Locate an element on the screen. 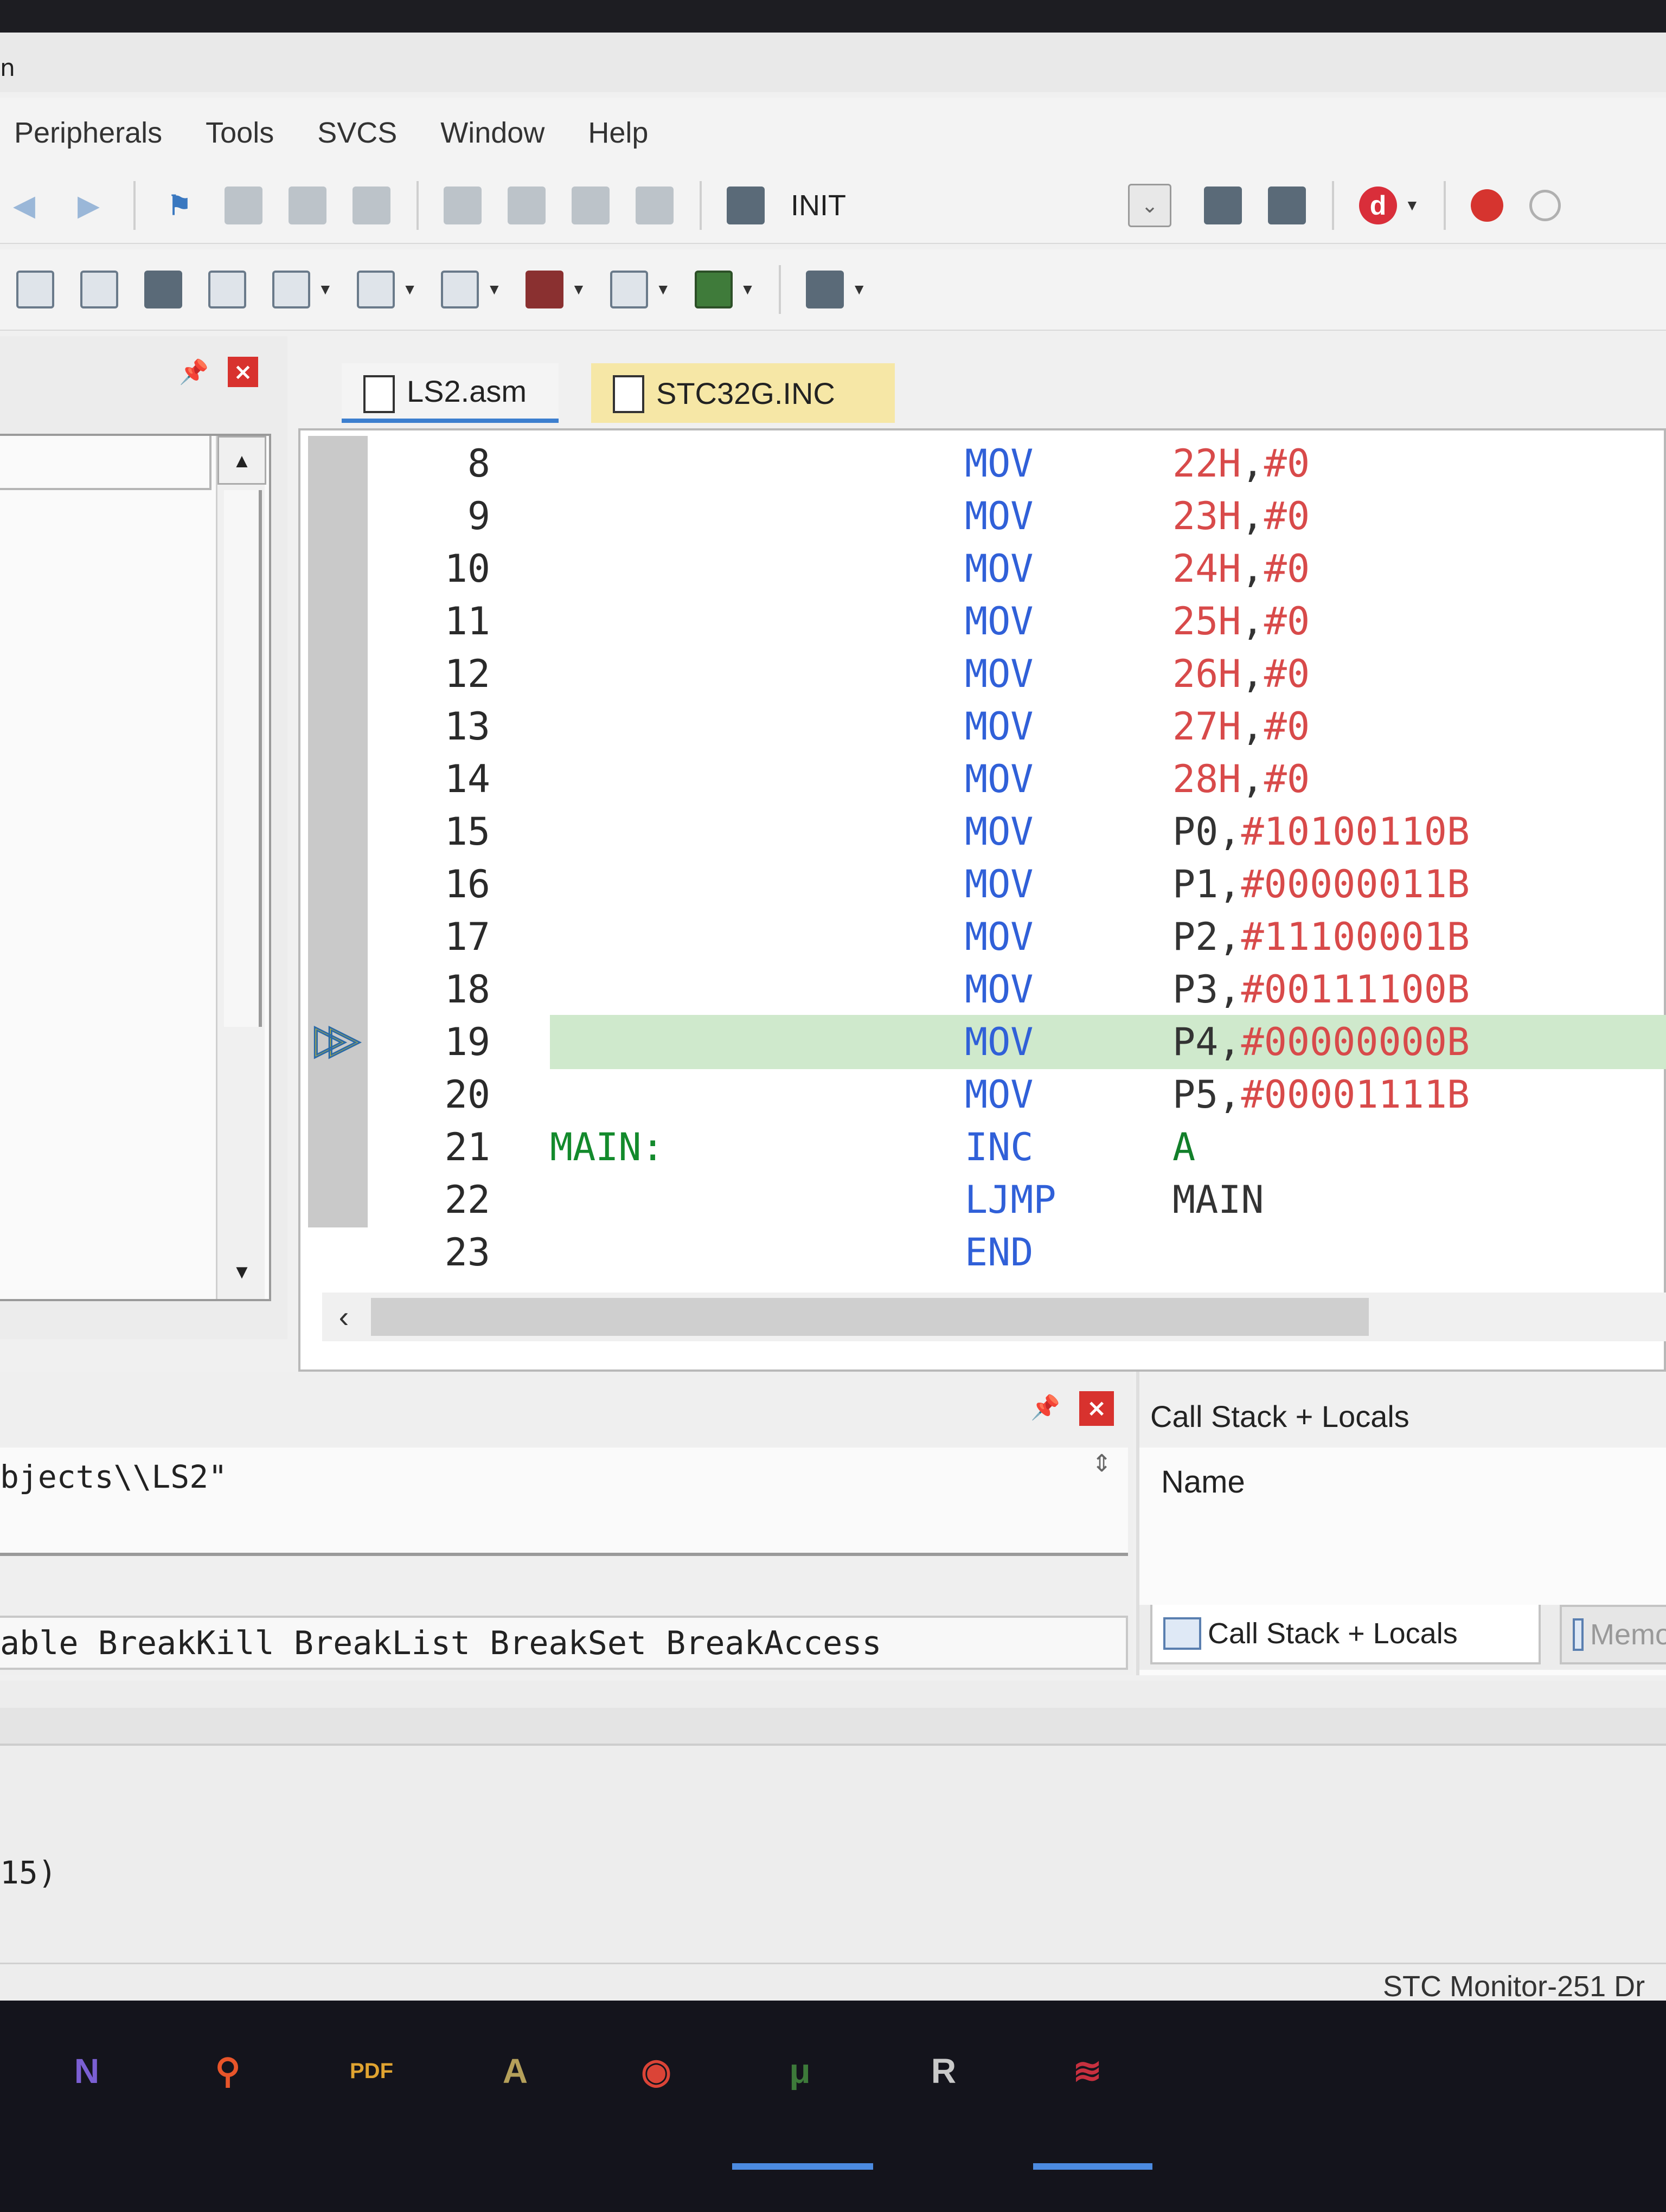  clear-bookmarks-icon is located at coordinates (372, 205).